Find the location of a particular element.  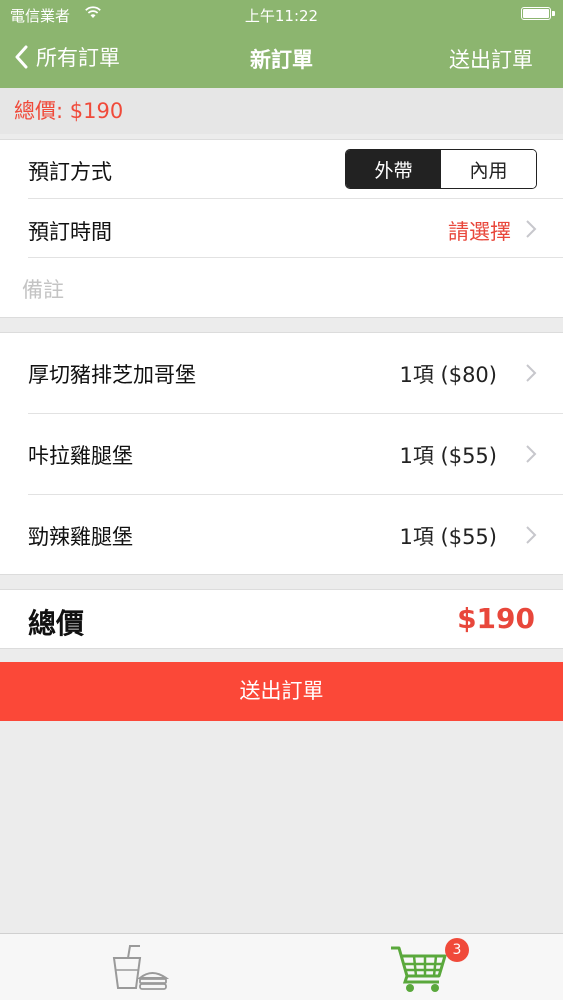

item-name: 勁辣雞腿堡 is located at coordinates (80, 537).